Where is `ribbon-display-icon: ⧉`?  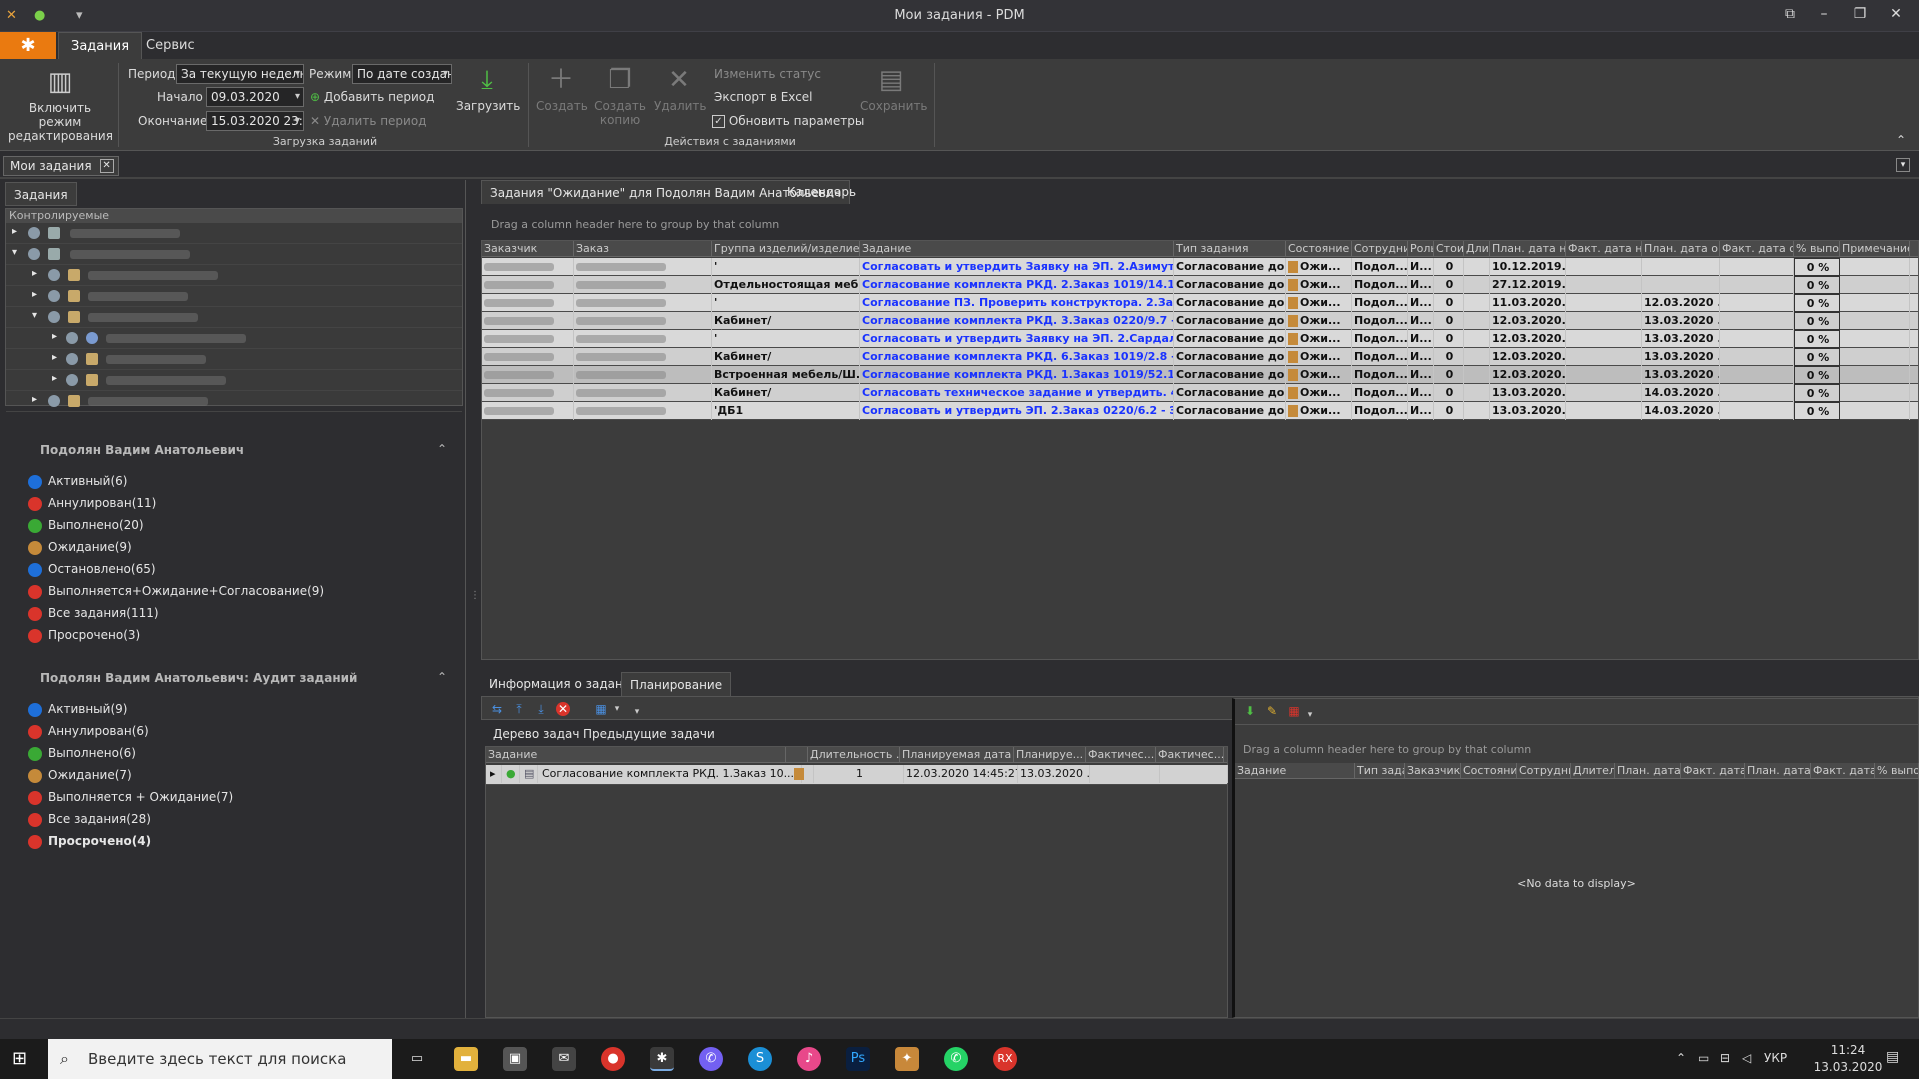 ribbon-display-icon: ⧉ is located at coordinates (1790, 14).